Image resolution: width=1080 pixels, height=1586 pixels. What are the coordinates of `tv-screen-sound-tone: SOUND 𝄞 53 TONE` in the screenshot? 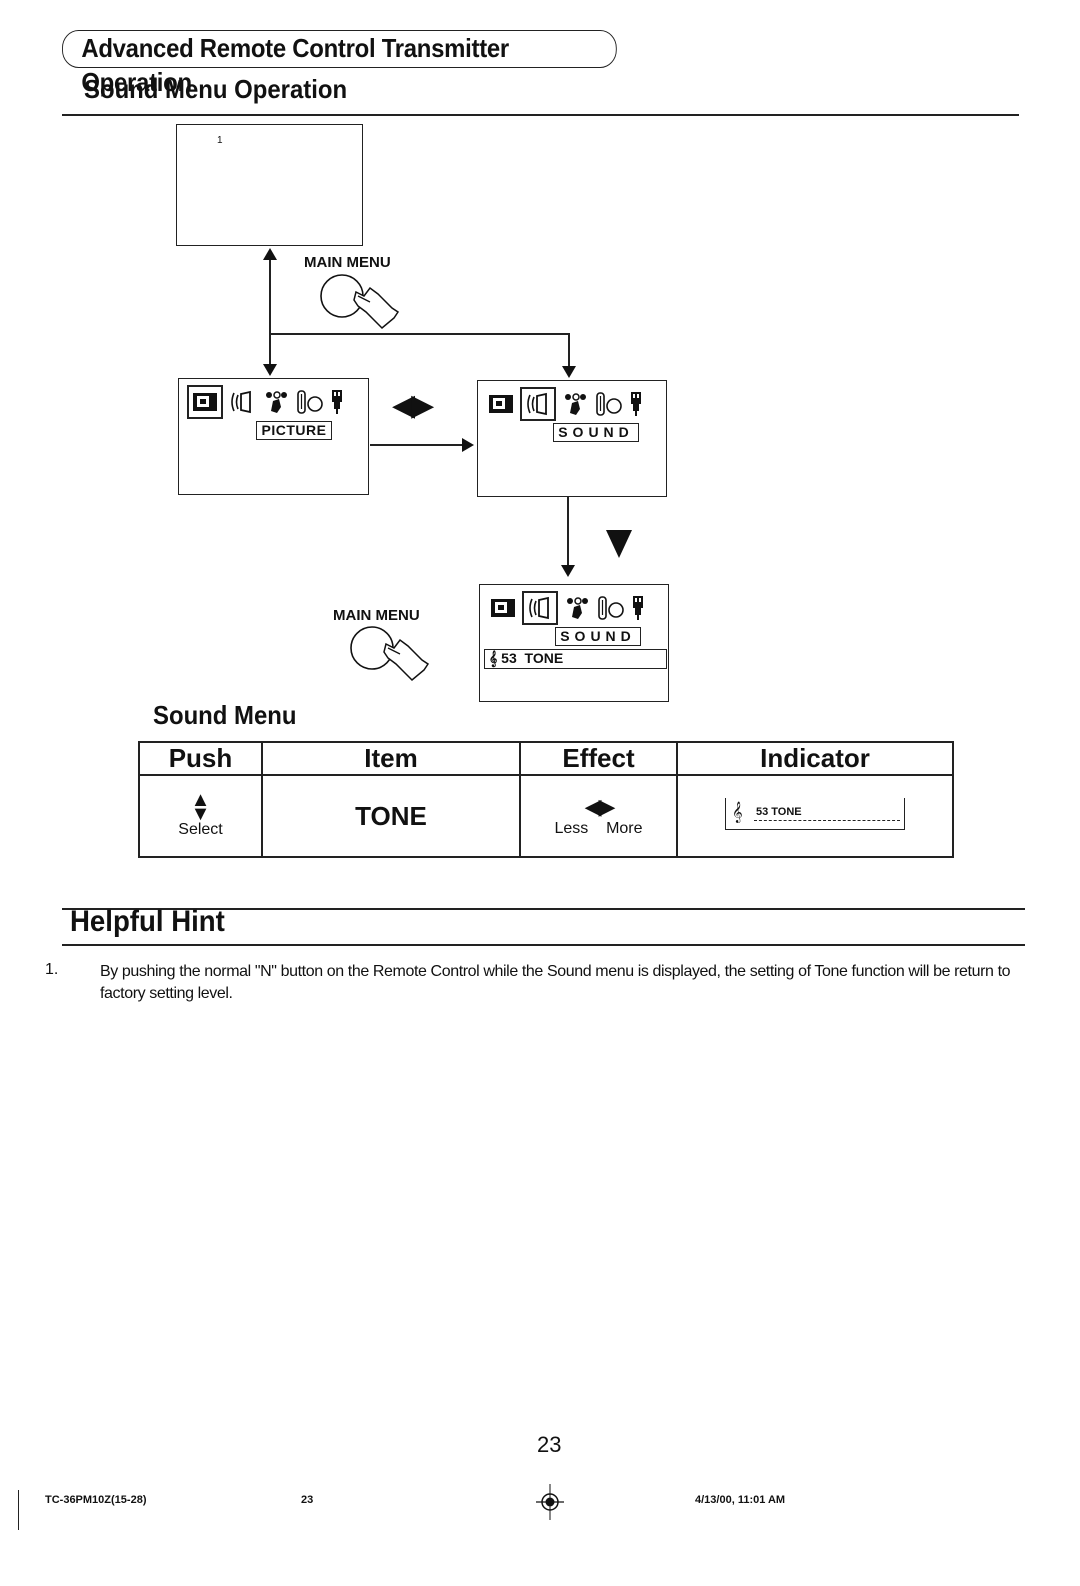 It's located at (574, 643).